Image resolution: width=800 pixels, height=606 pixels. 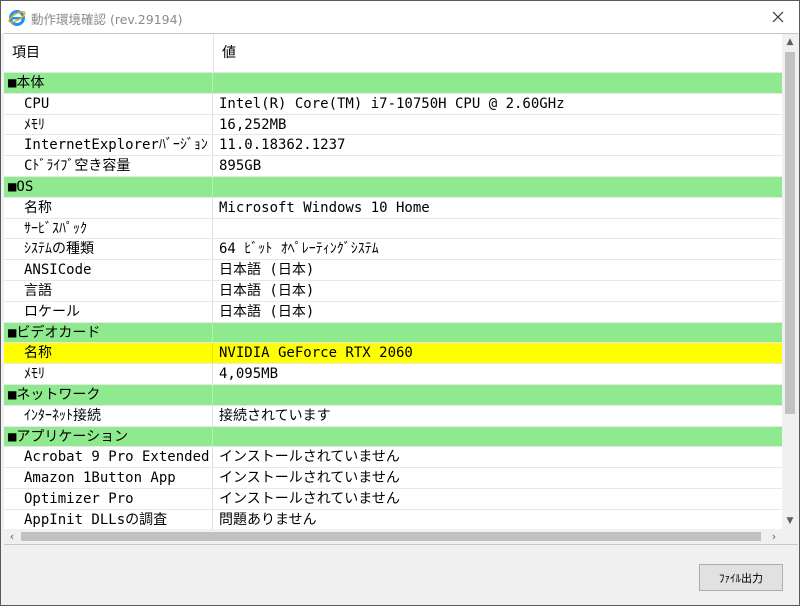 I want to click on row-item-value: 問題ありません, so click(x=268, y=519).